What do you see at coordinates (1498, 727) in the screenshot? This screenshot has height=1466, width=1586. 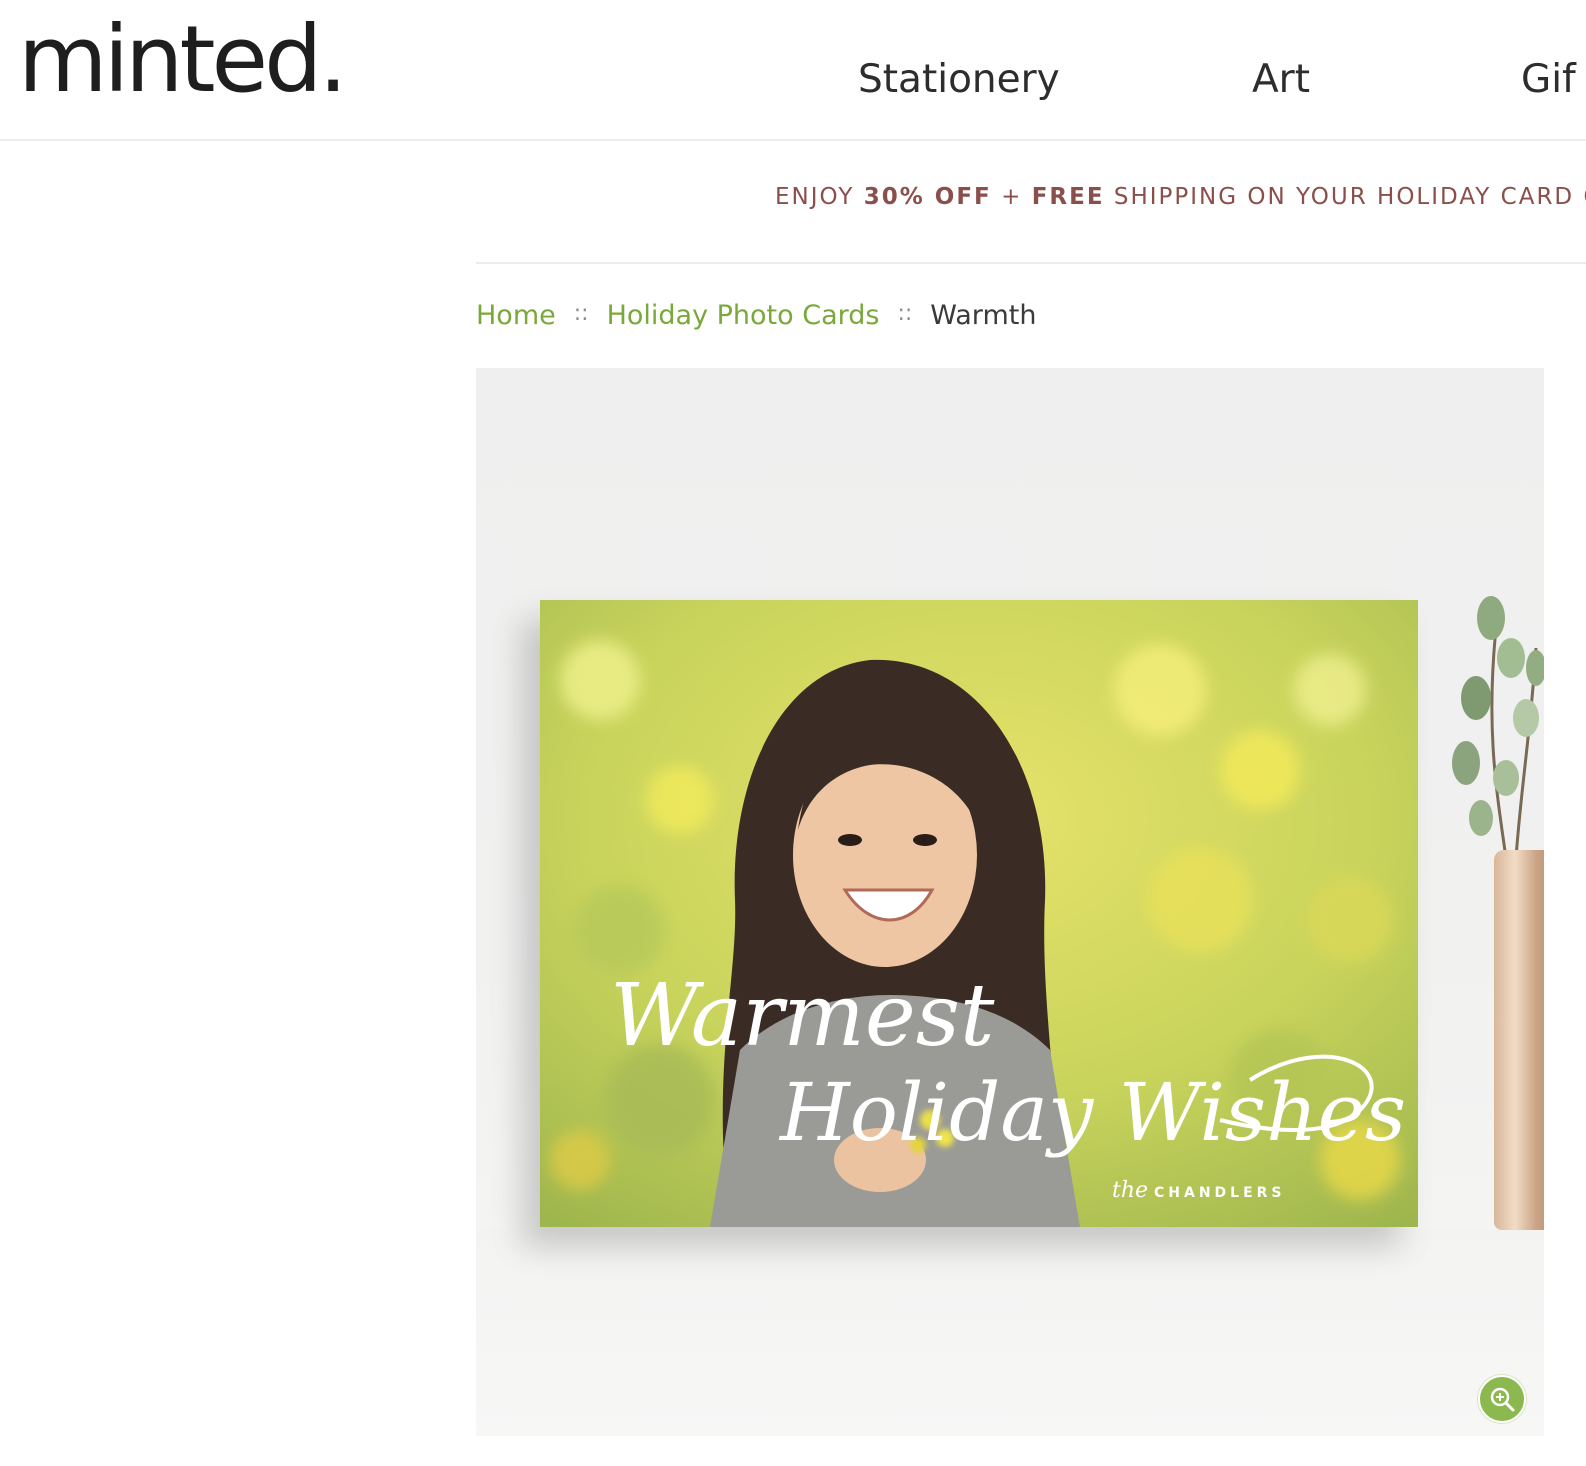 I see `eucalyptus-decoration` at bounding box center [1498, 727].